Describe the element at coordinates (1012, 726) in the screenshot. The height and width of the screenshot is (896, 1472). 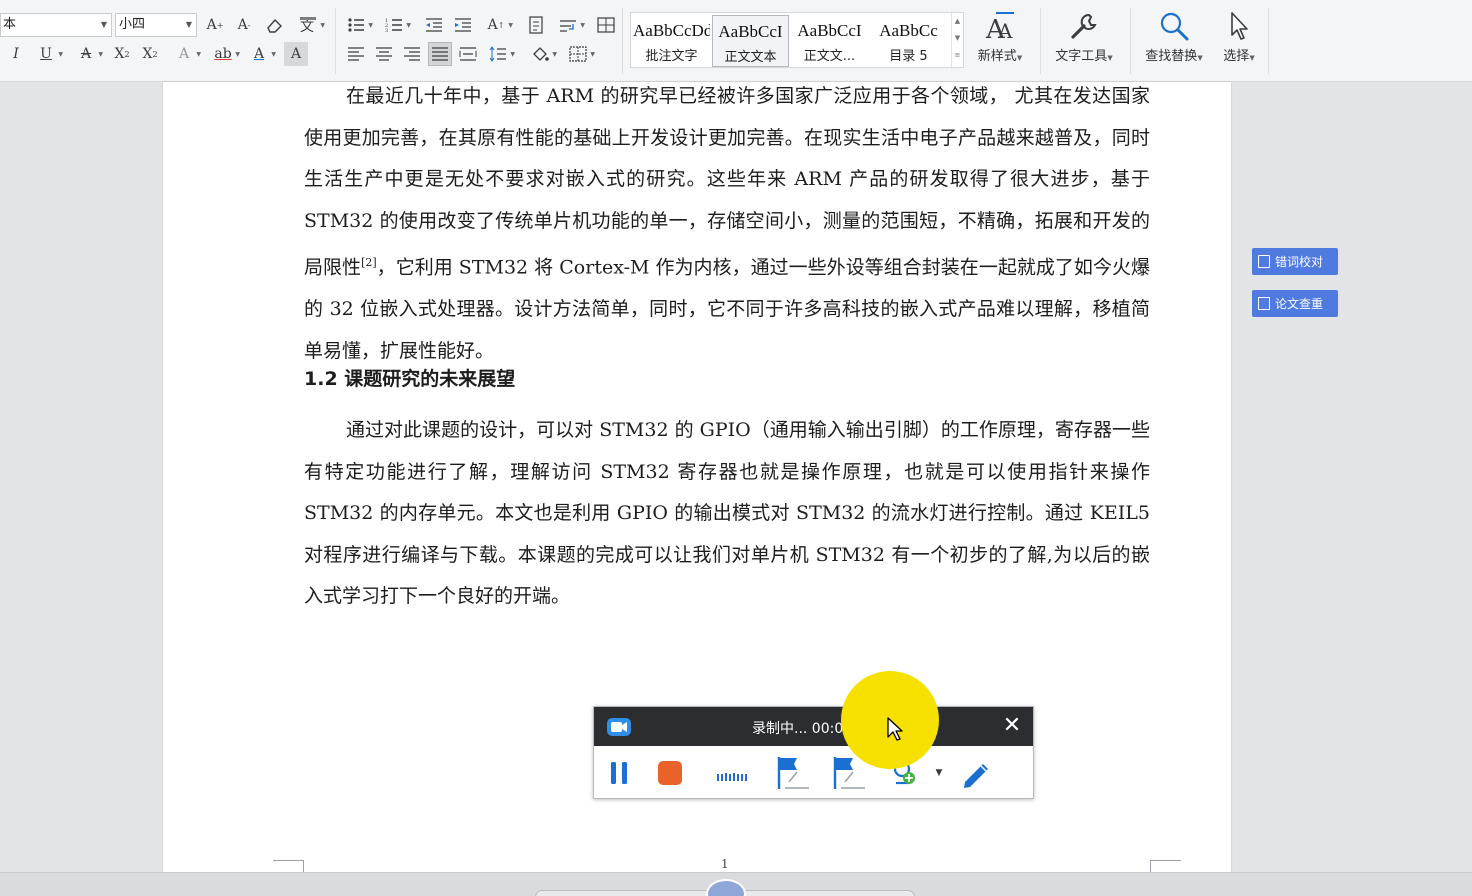
I see `close-icon: ✕` at that location.